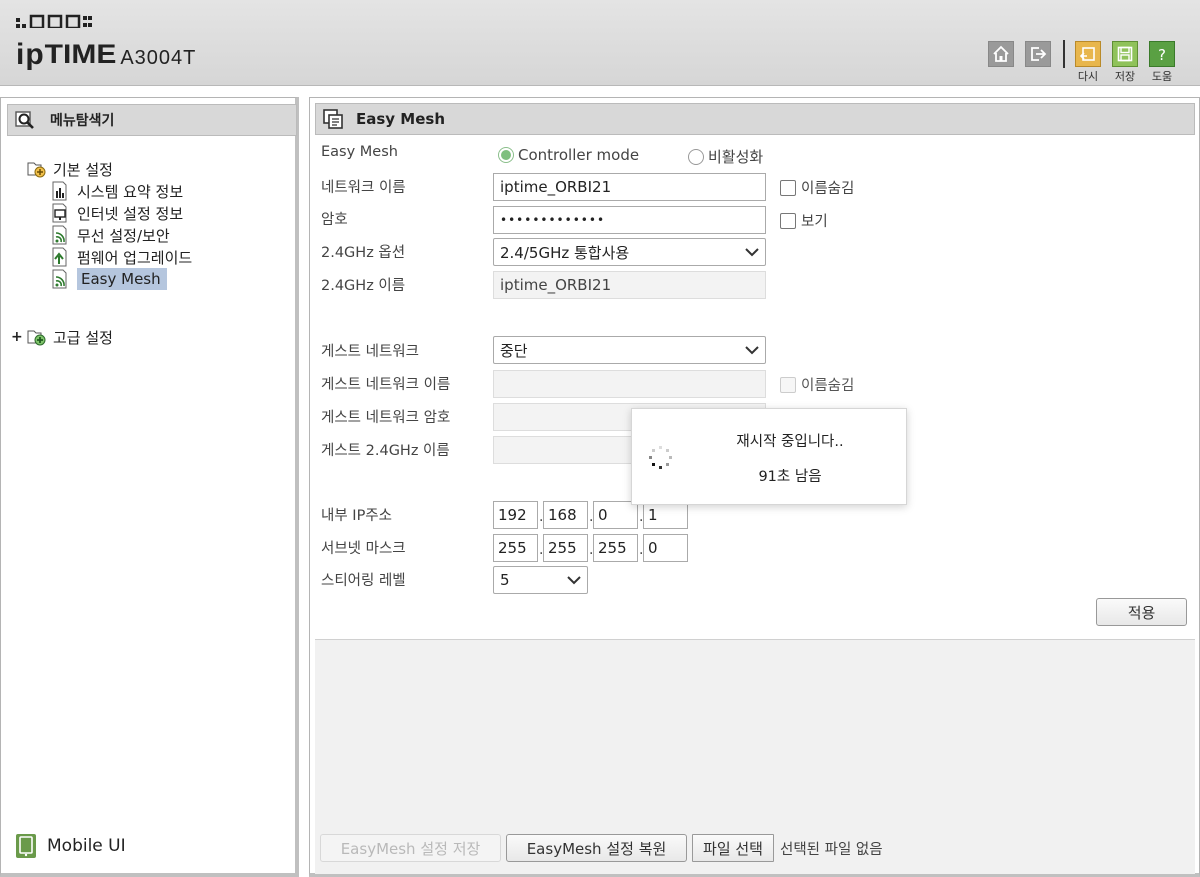  I want to click on hide-name-checkbox: 이름숨김, so click(817, 187).